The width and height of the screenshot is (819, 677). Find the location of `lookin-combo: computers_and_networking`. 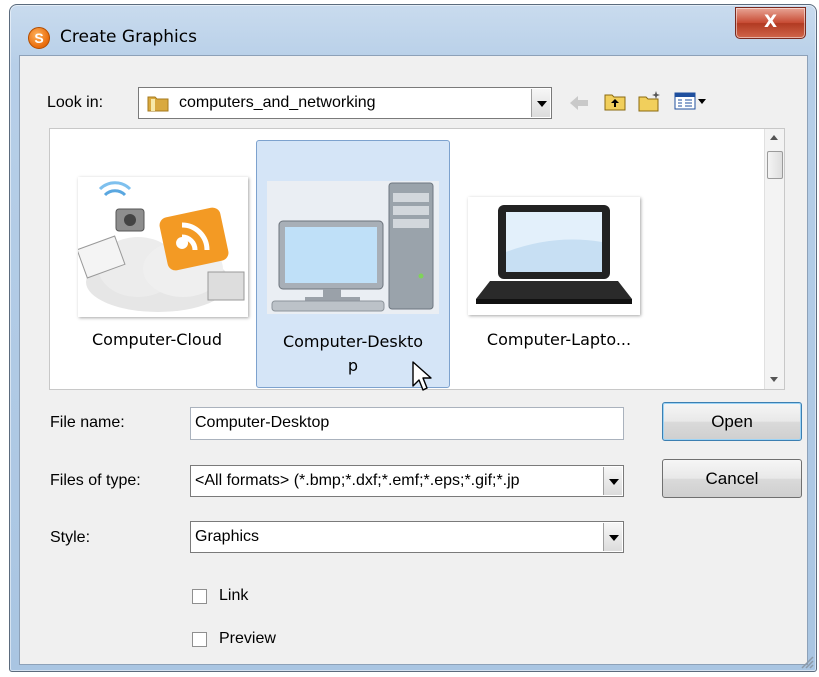

lookin-combo: computers_and_networking is located at coordinates (345, 103).